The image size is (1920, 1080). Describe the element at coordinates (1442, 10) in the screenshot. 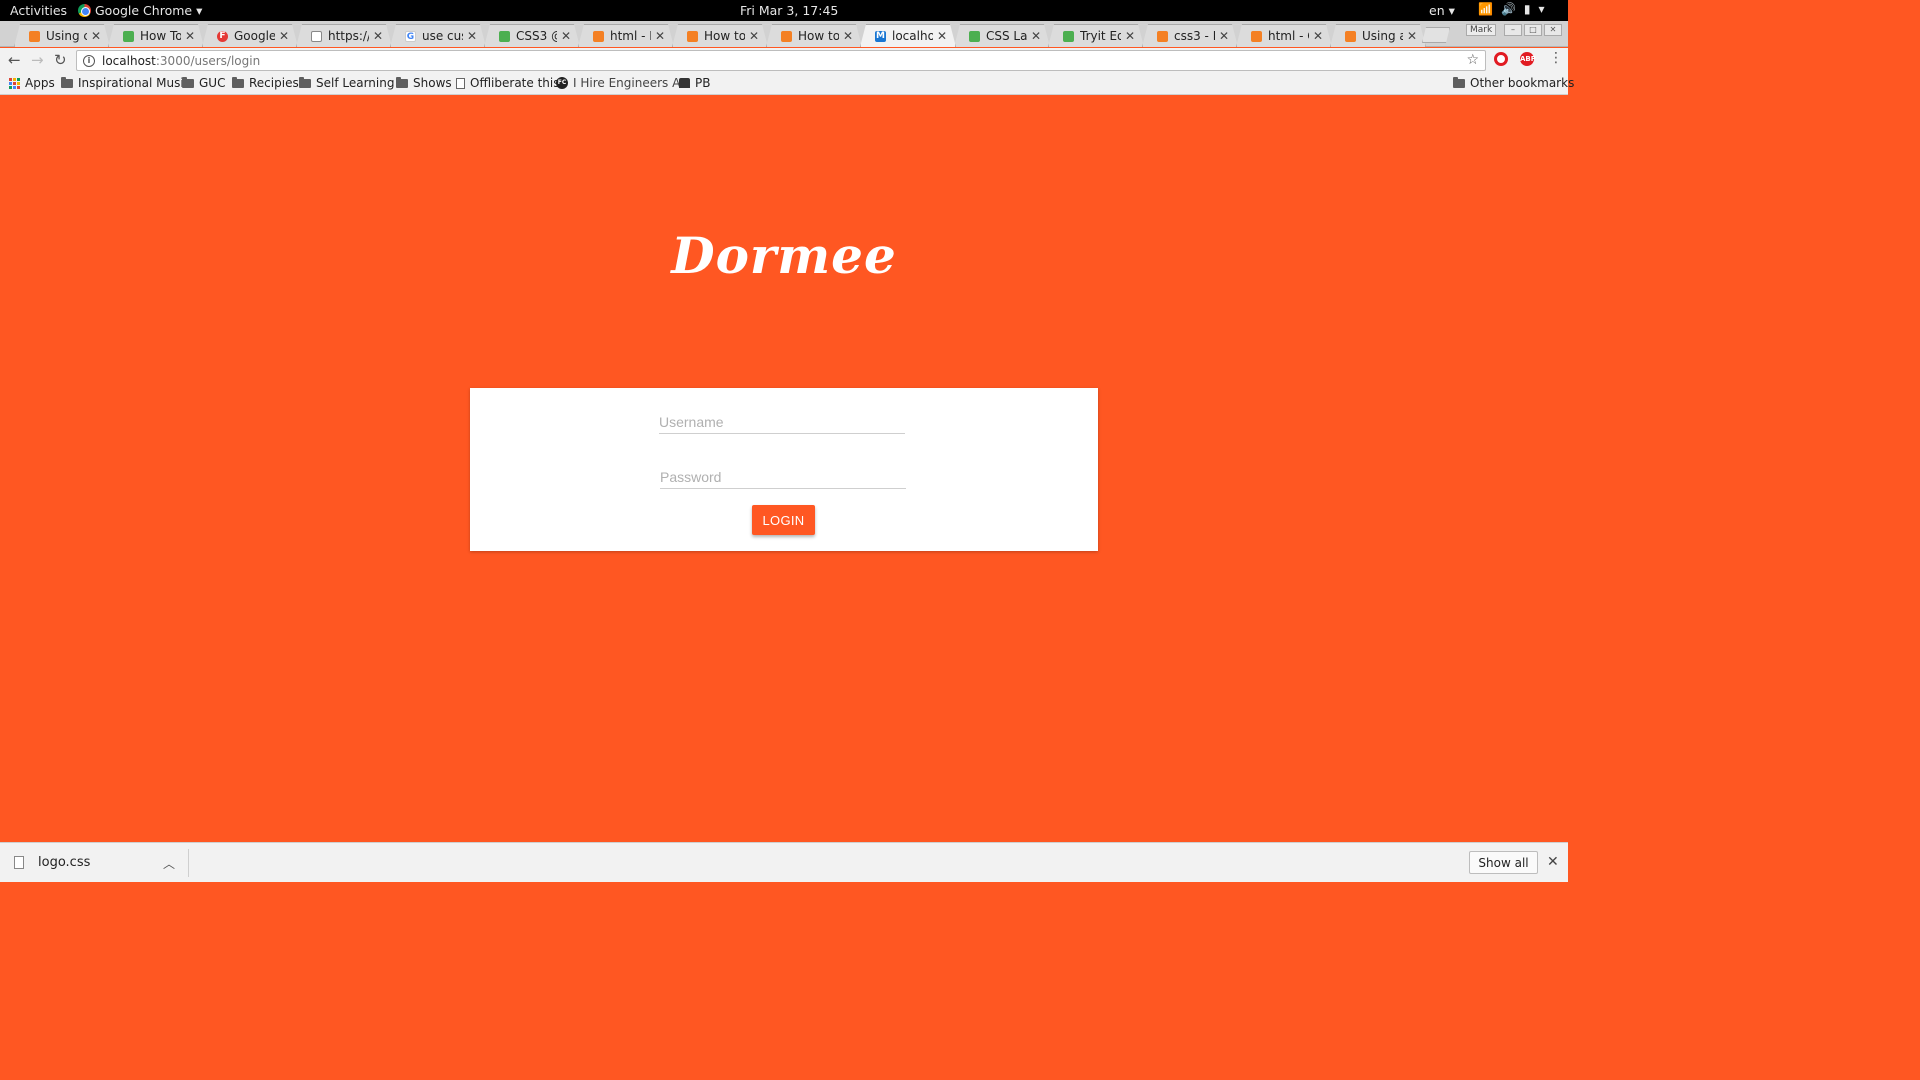

I see `language-indicator: en ▾` at that location.